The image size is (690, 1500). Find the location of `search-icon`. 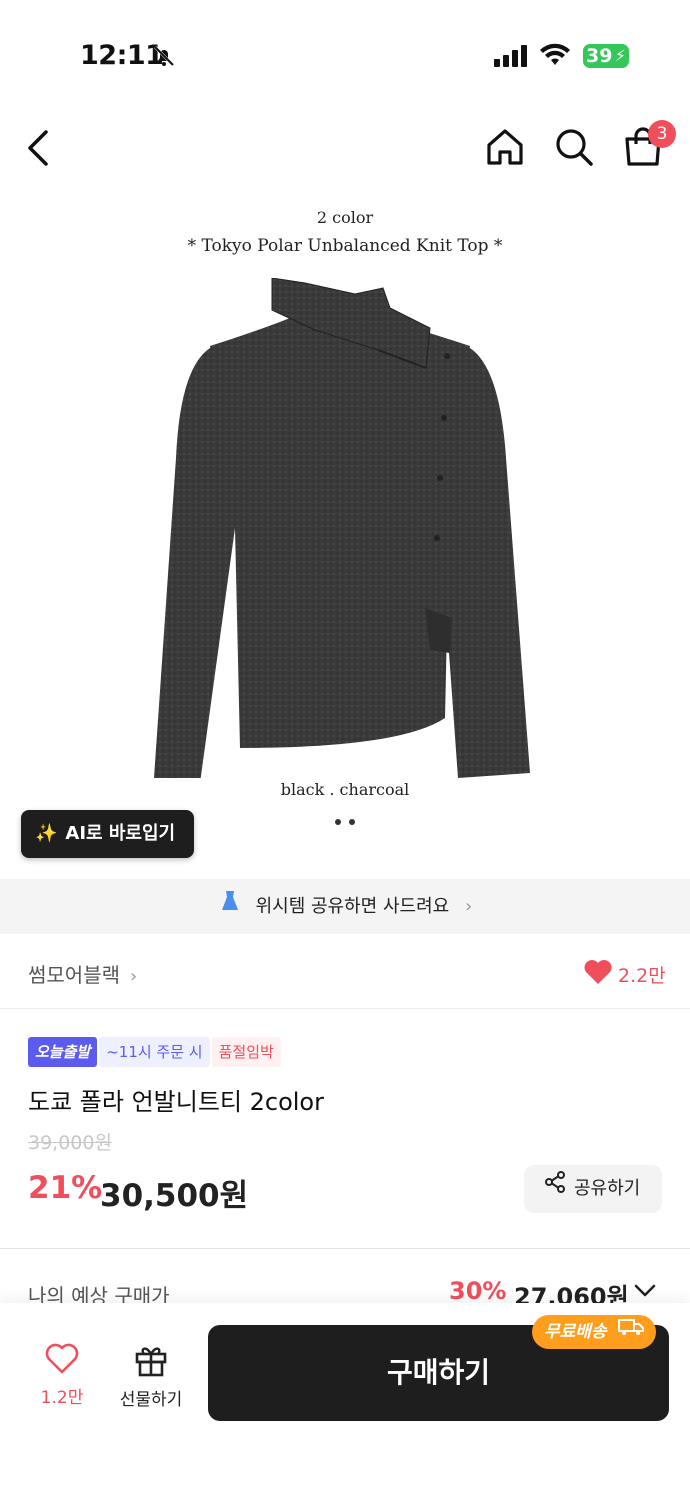

search-icon is located at coordinates (574, 149).